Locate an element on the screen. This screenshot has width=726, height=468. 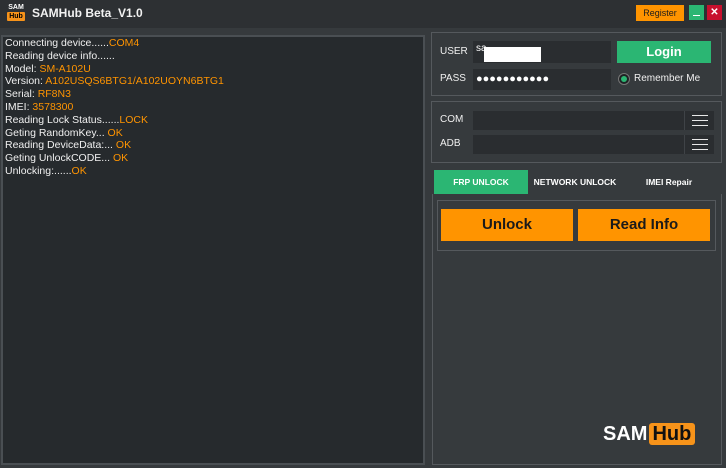
log-line-text: Serial: is located at coordinates (21, 94).